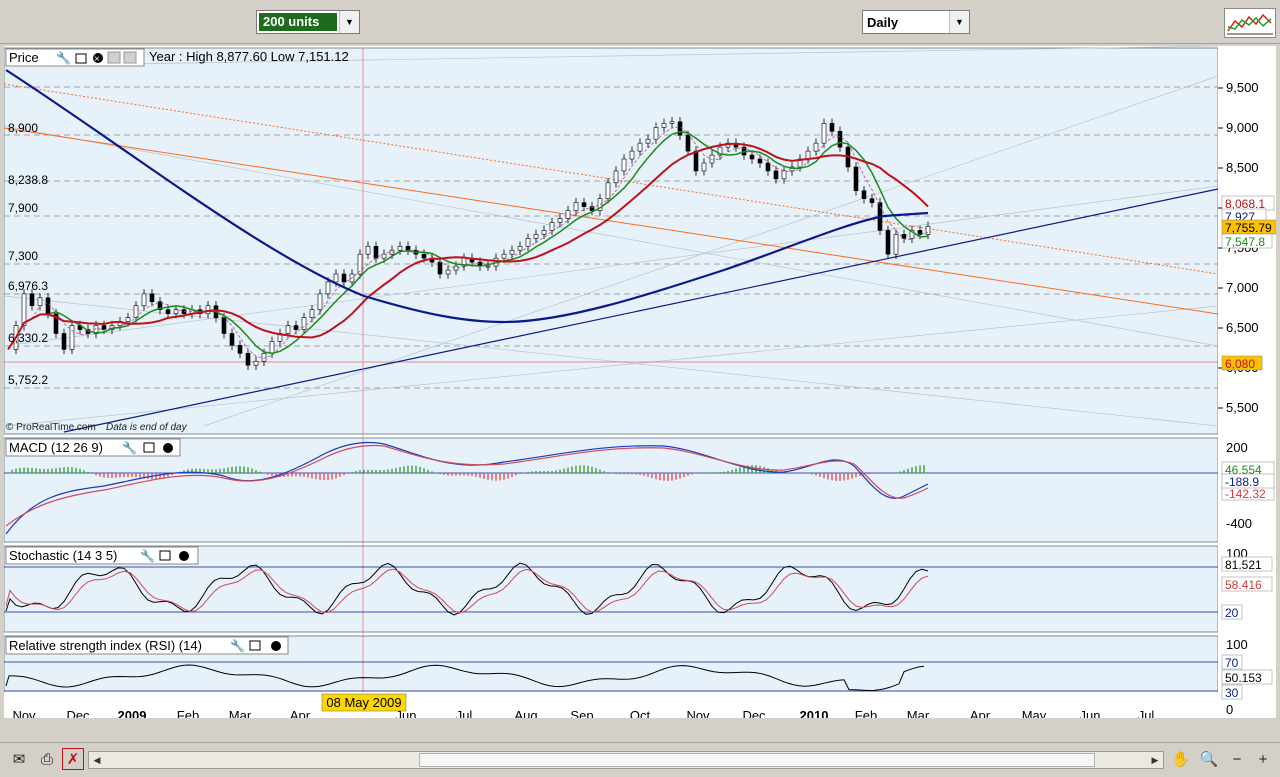 The image size is (1280, 777). What do you see at coordinates (581, 713) in the screenshot?
I see `x-axis-label: Sep` at bounding box center [581, 713].